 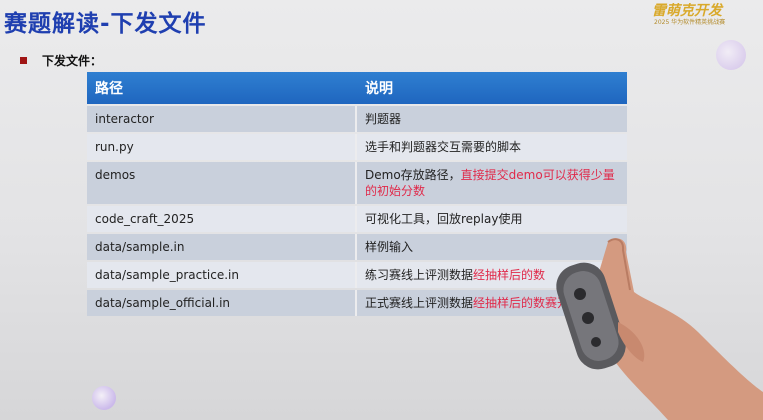 What do you see at coordinates (659, 329) in the screenshot?
I see `presenter-hand-with-clicker` at bounding box center [659, 329].